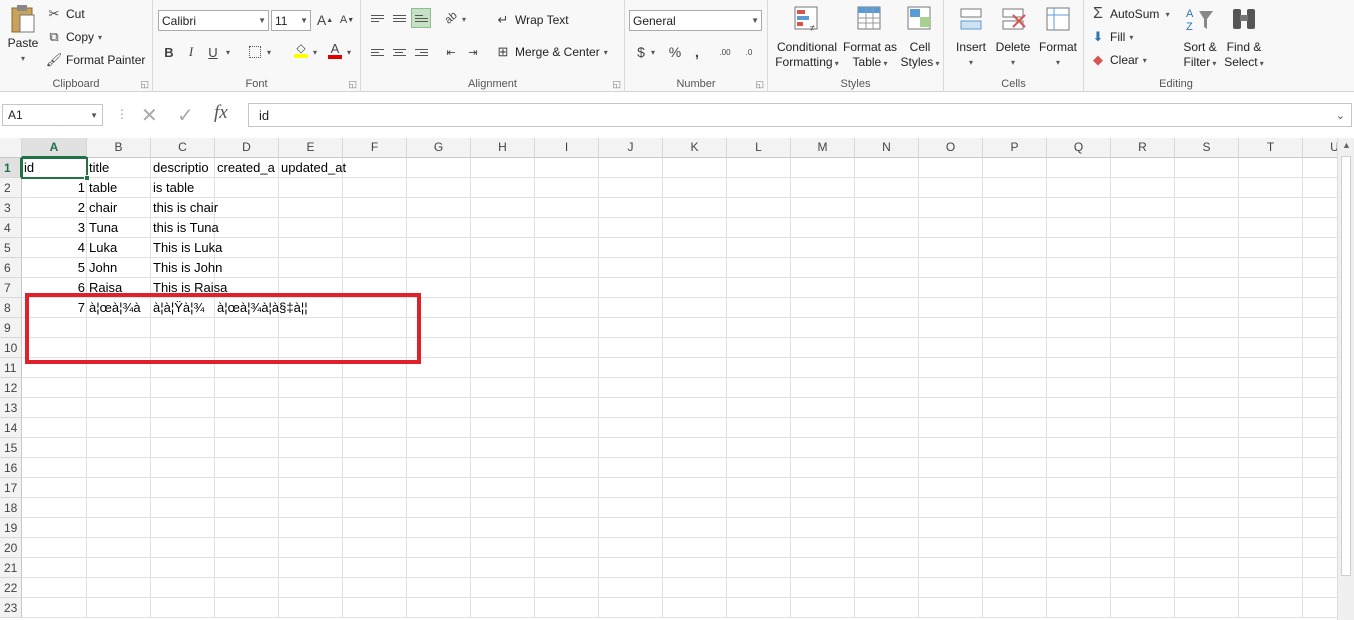 The width and height of the screenshot is (1354, 620). I want to click on row-header-11: 11, so click(11, 368).